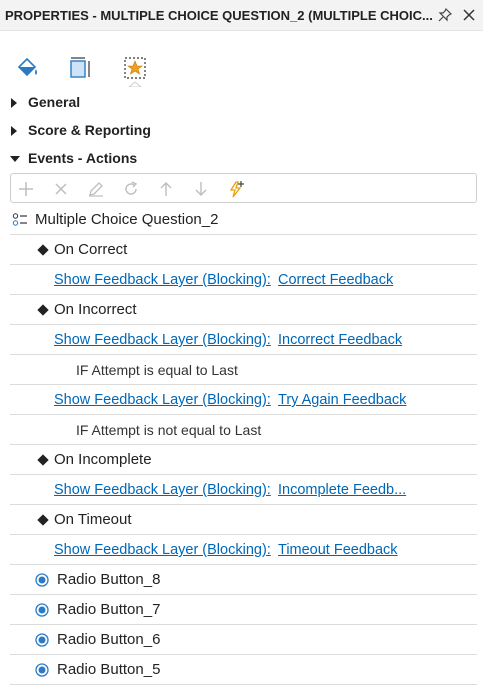  I want to click on close-icon, so click(469, 15).